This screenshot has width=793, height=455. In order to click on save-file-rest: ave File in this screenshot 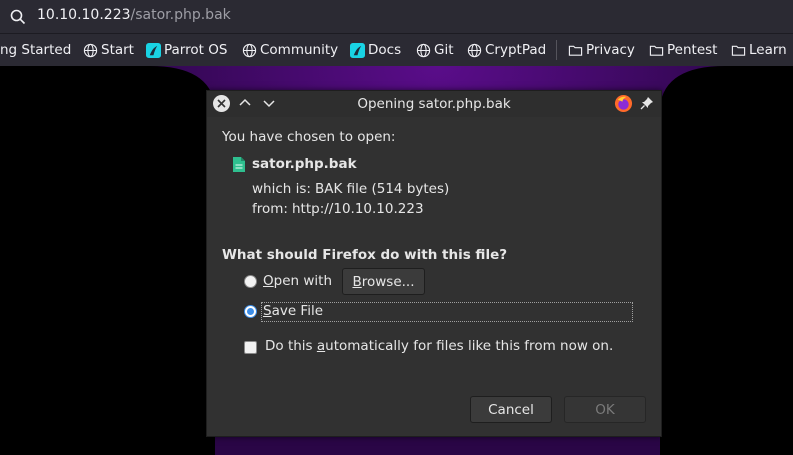, I will do `click(297, 311)`.